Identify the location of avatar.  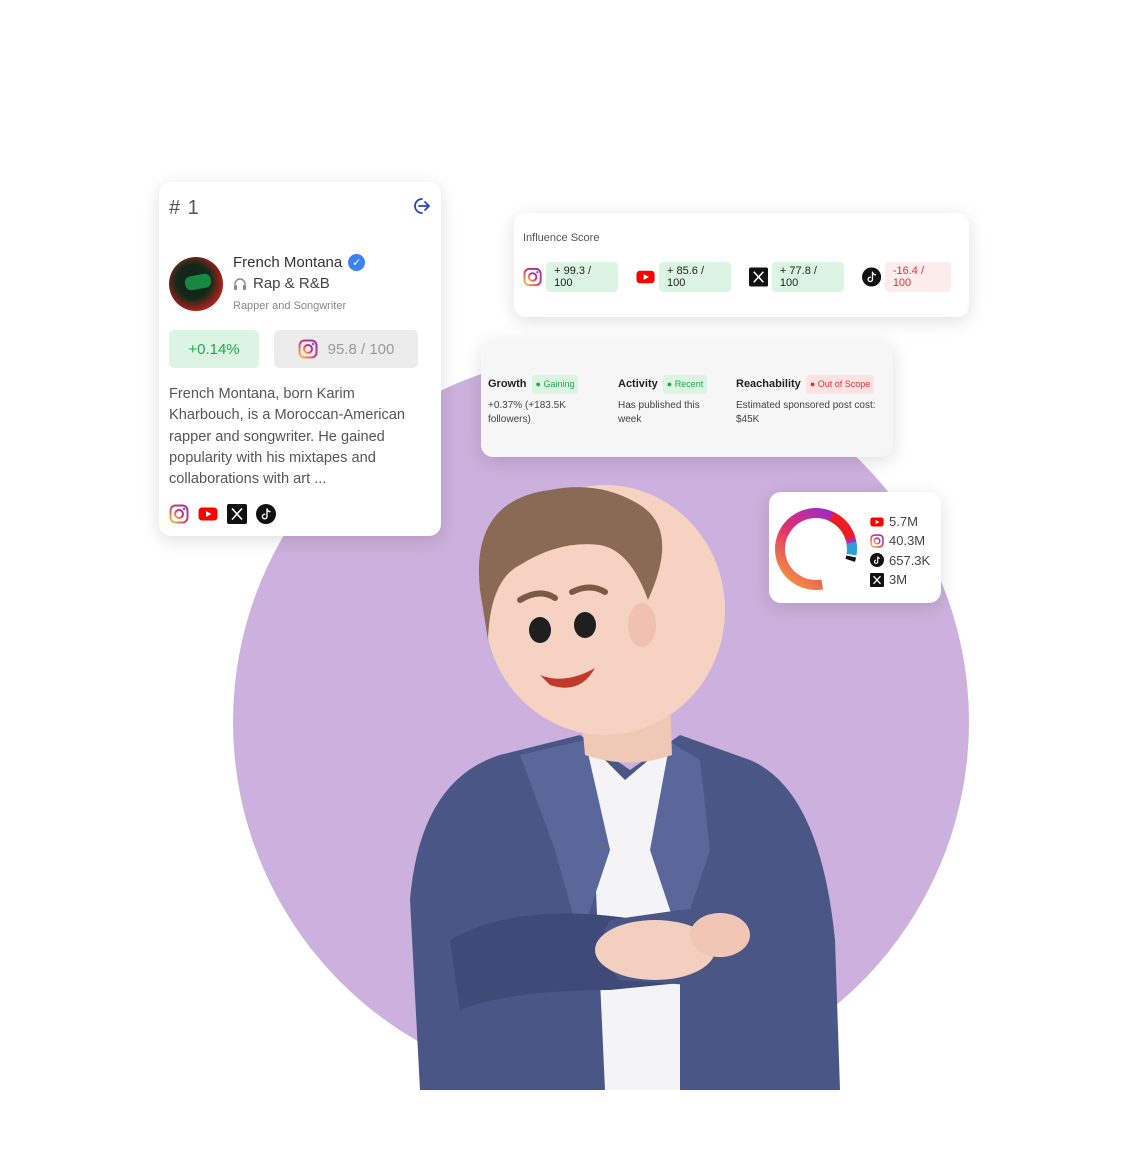
(196, 284).